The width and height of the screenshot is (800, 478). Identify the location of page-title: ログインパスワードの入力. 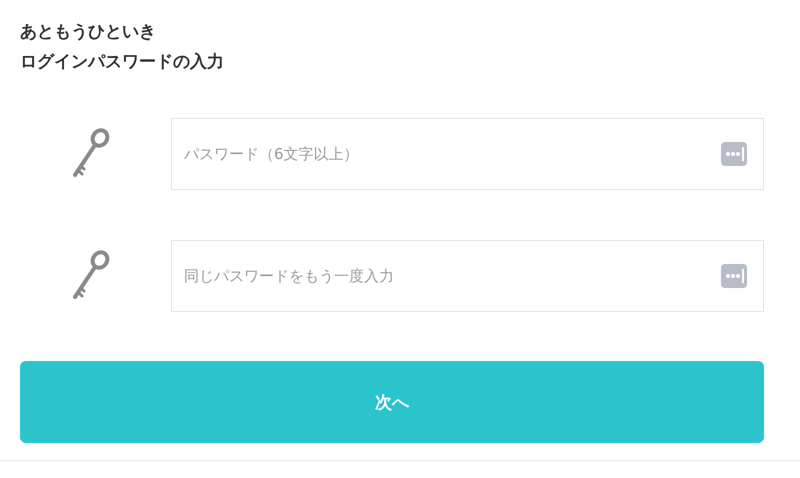
(122, 62).